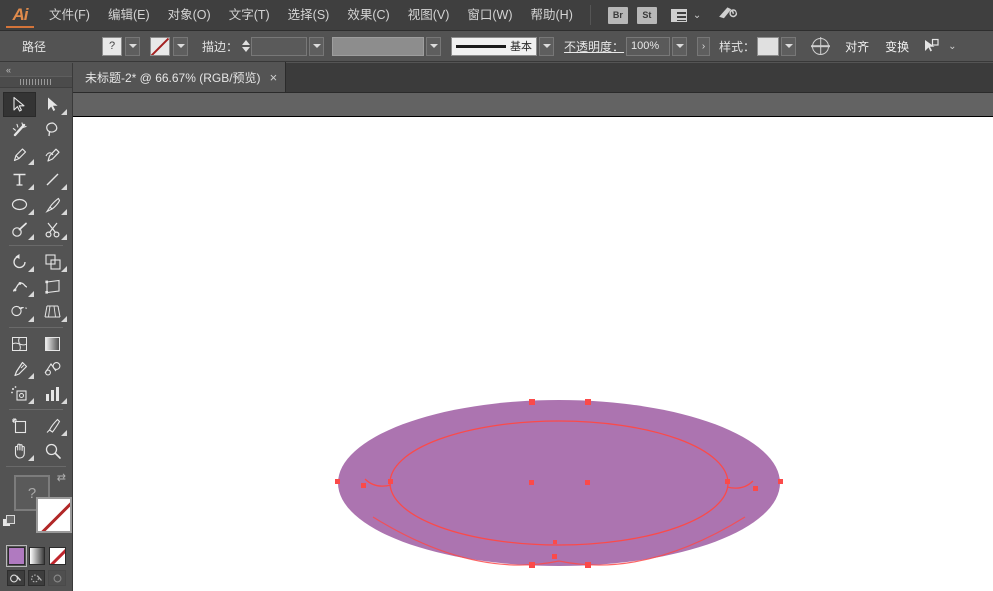  I want to click on control-bar: 路径 ? 描边： 基本 不透明度： 100% › 样式： 对齐 变换 ⌄, so click(496, 46).